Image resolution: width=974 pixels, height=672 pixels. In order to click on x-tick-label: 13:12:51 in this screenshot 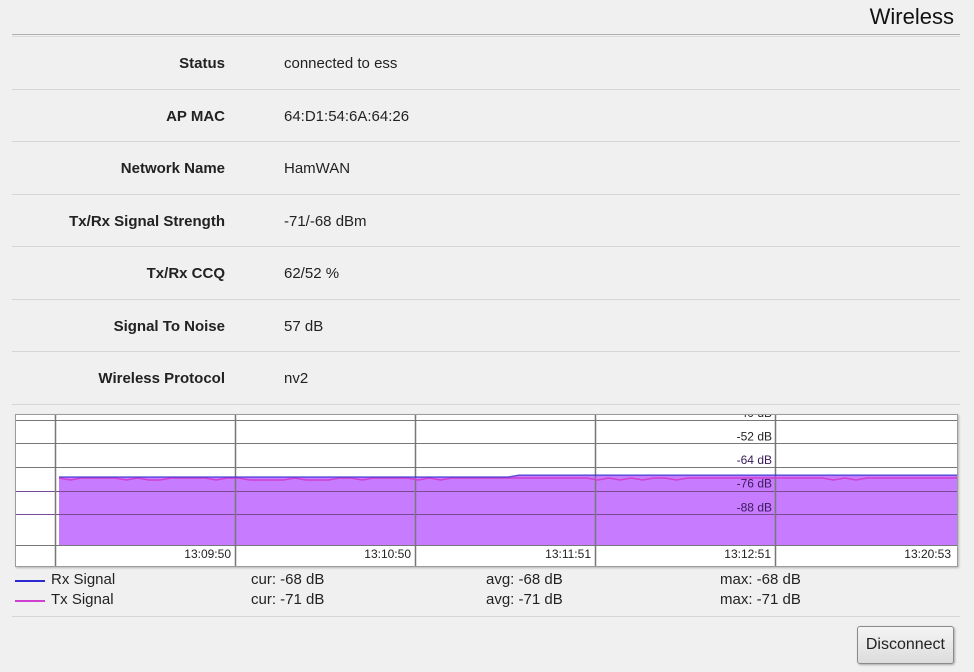, I will do `click(747, 554)`.